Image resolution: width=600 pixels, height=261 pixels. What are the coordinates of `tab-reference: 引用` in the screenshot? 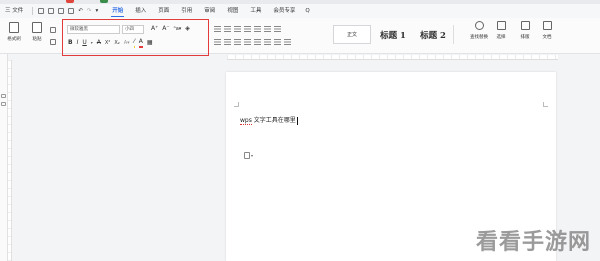 It's located at (186, 11).